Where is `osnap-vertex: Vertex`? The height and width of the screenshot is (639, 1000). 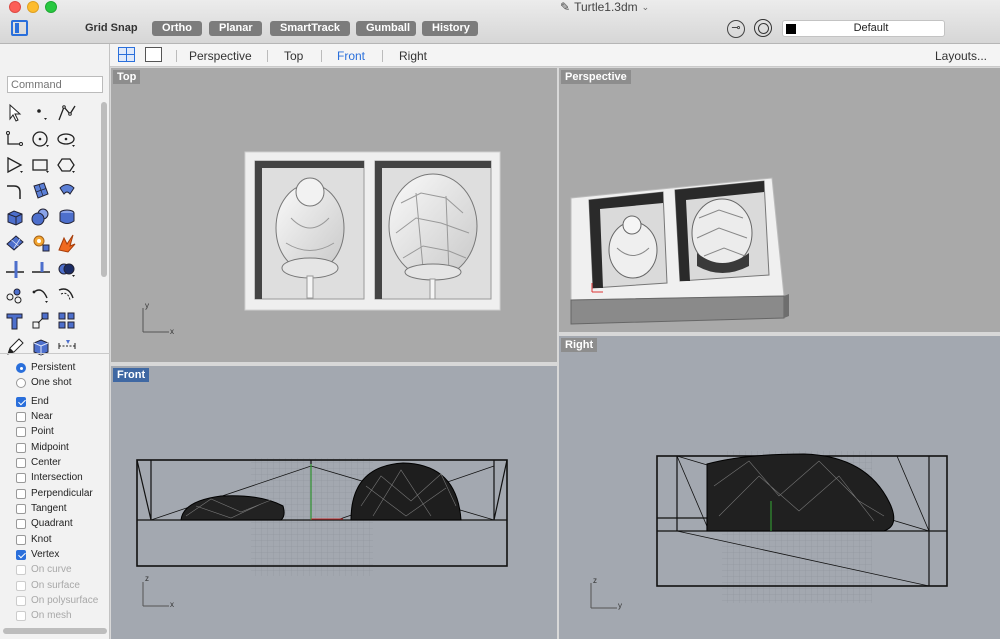 osnap-vertex: Vertex is located at coordinates (37, 554).